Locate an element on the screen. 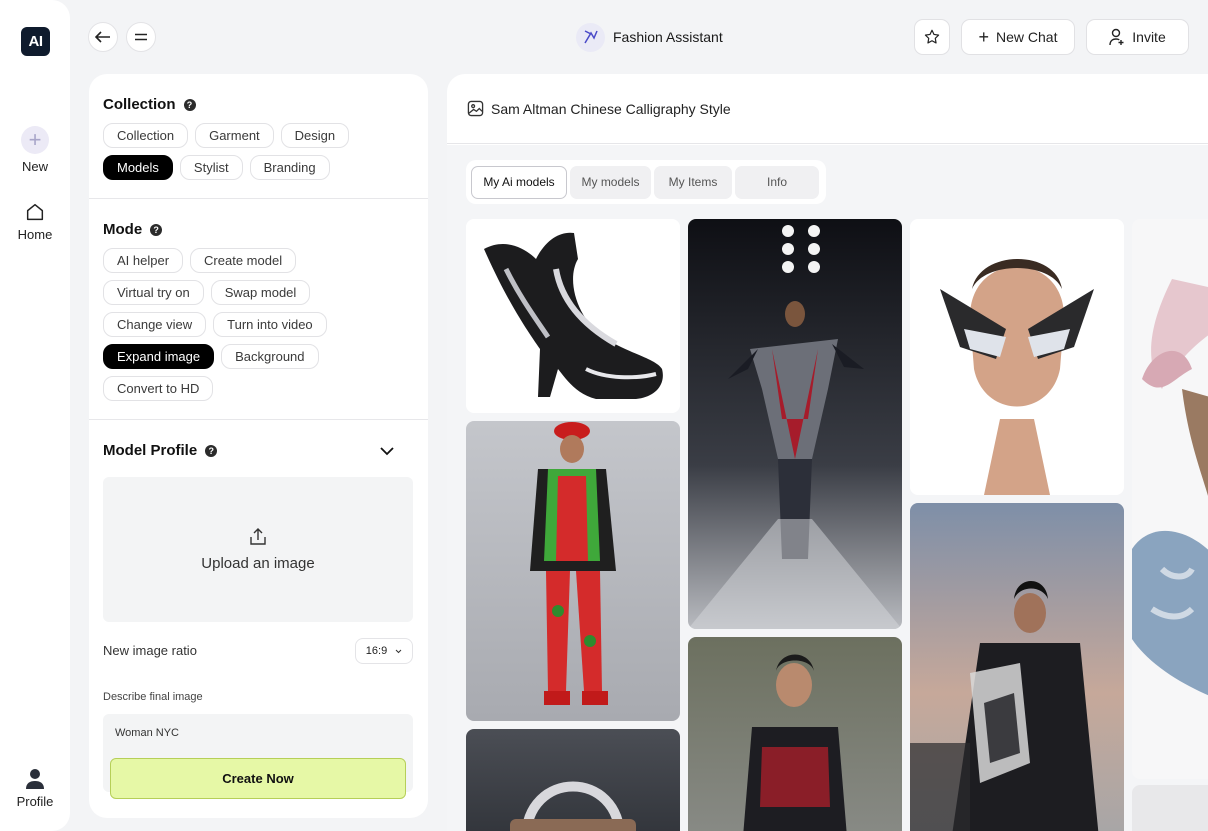 This screenshot has width=1208, height=831. invite-button: Invite is located at coordinates (1137, 37).